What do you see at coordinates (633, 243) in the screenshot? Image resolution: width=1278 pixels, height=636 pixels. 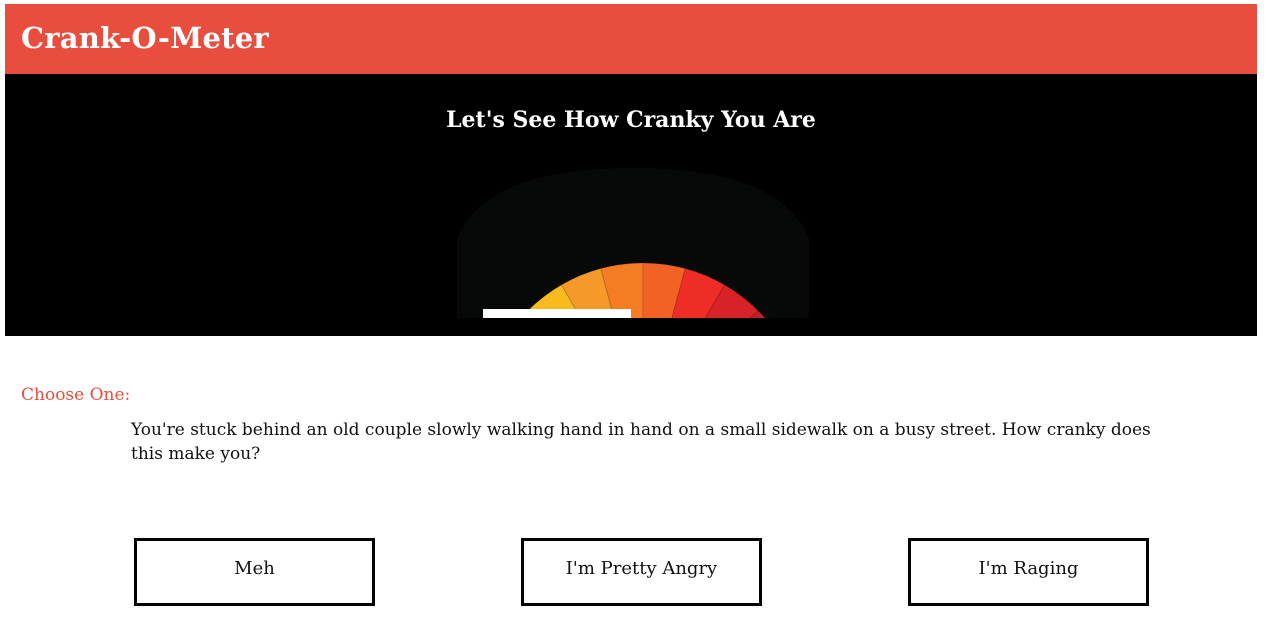 I see `crank-gauge` at bounding box center [633, 243].